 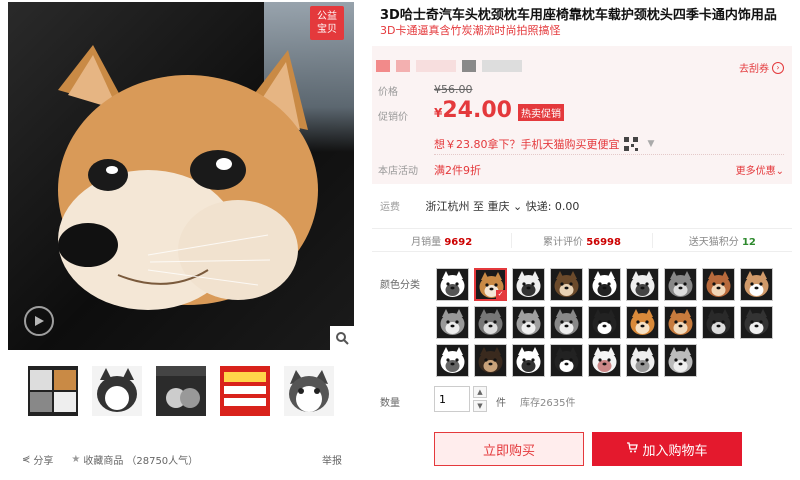 What do you see at coordinates (541, 112) in the screenshot?
I see `hot-sale-tag: 热卖促销` at bounding box center [541, 112].